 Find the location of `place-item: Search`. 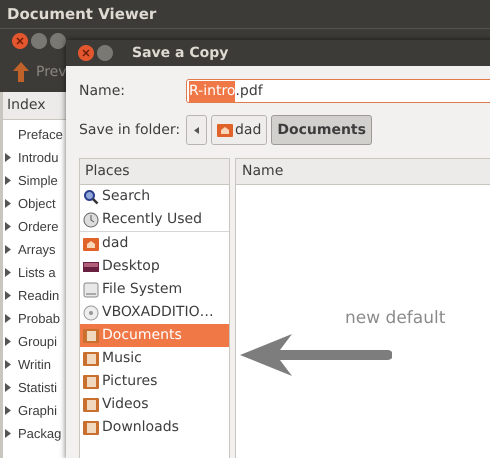

place-item: Search is located at coordinates (154, 196).